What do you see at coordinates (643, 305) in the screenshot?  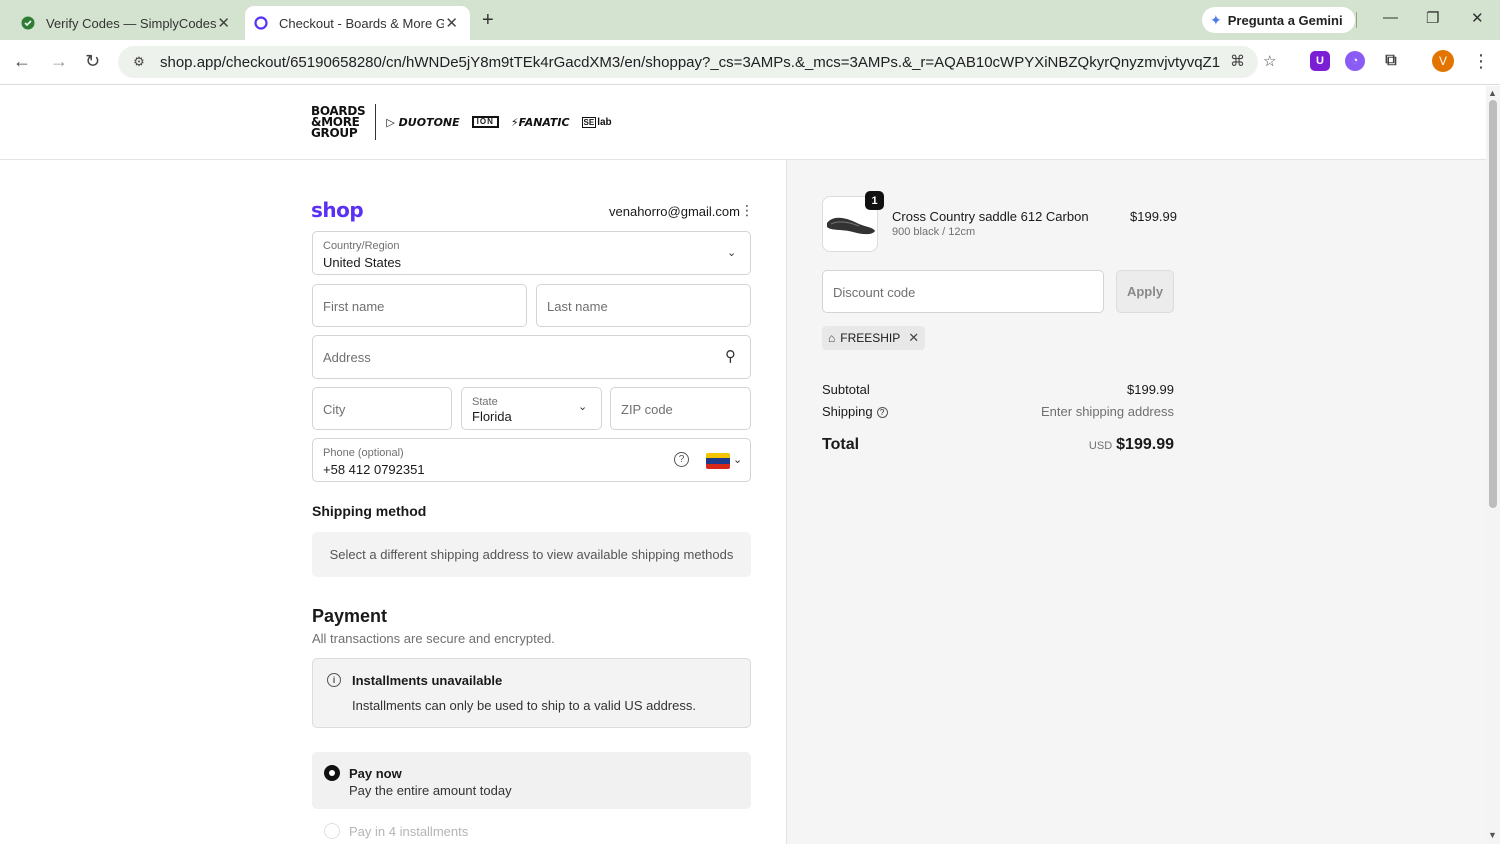 I see `last-name-field: Last name` at bounding box center [643, 305].